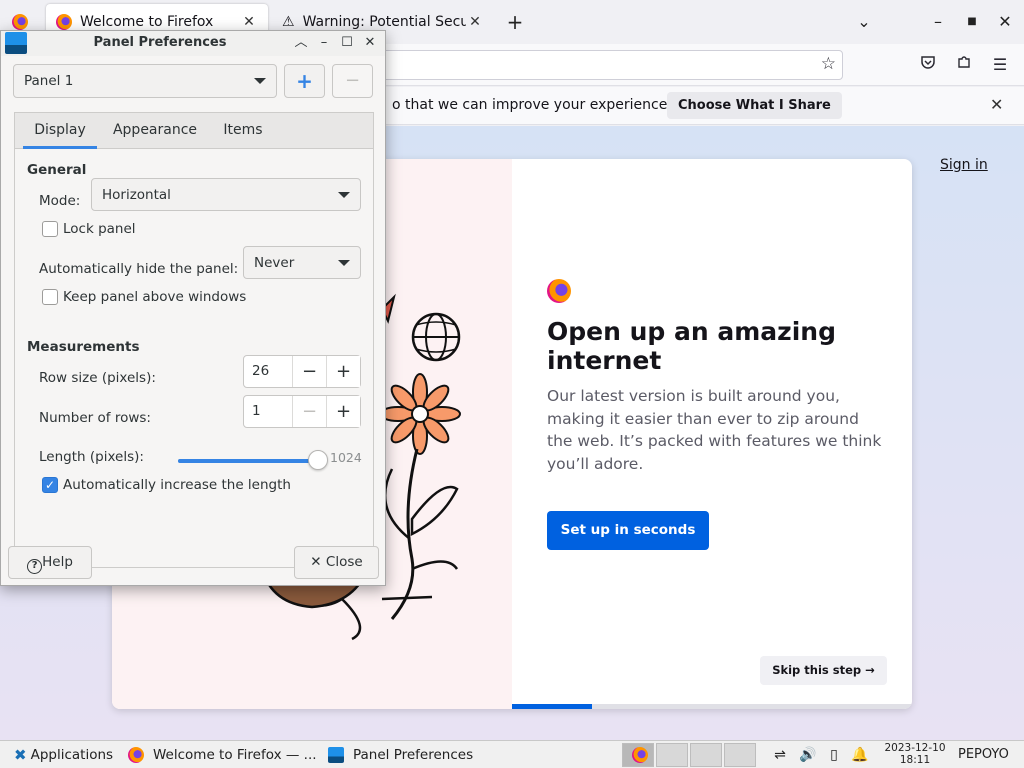 The image size is (1024, 768). Describe the element at coordinates (964, 65) in the screenshot. I see `extensions-icon` at that location.